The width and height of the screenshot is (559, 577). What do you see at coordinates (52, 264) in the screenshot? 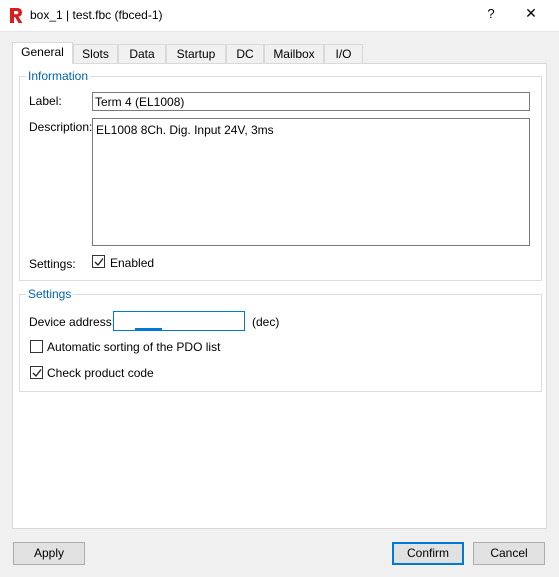
I see `settings-caption: Settings:` at bounding box center [52, 264].